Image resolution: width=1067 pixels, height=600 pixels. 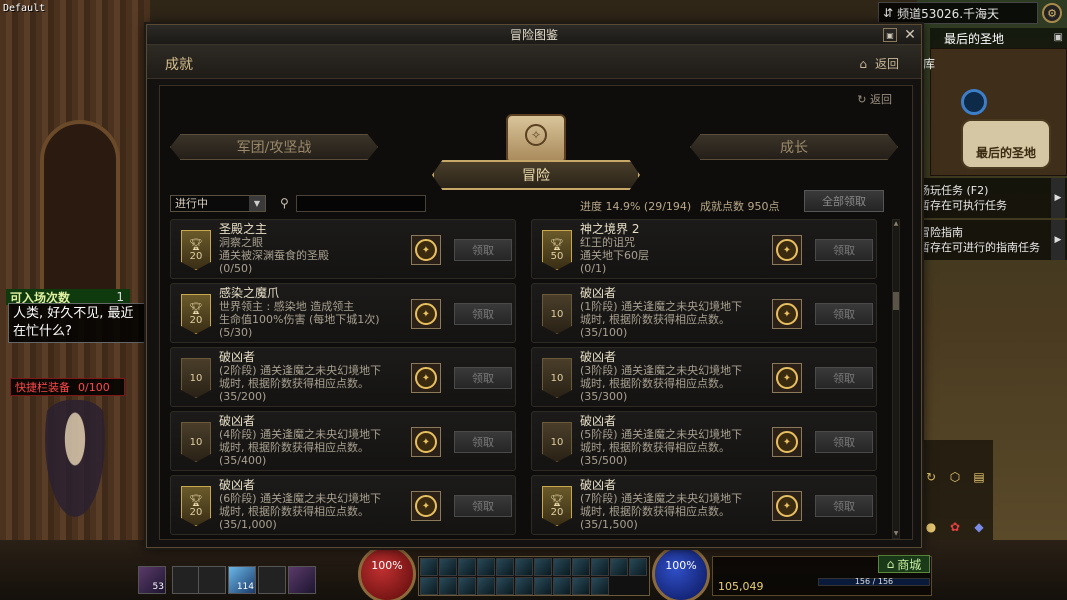 What do you see at coordinates (152, 580) in the screenshot?
I see `consumable-slot: 53` at bounding box center [152, 580].